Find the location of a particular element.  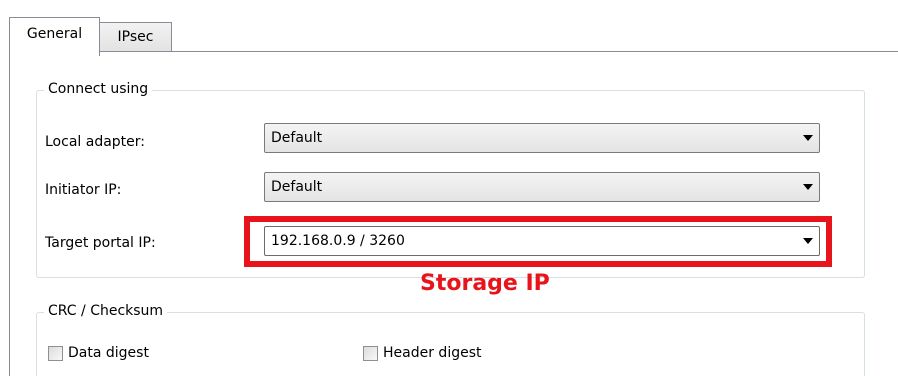

tab-general: General is located at coordinates (54, 36).